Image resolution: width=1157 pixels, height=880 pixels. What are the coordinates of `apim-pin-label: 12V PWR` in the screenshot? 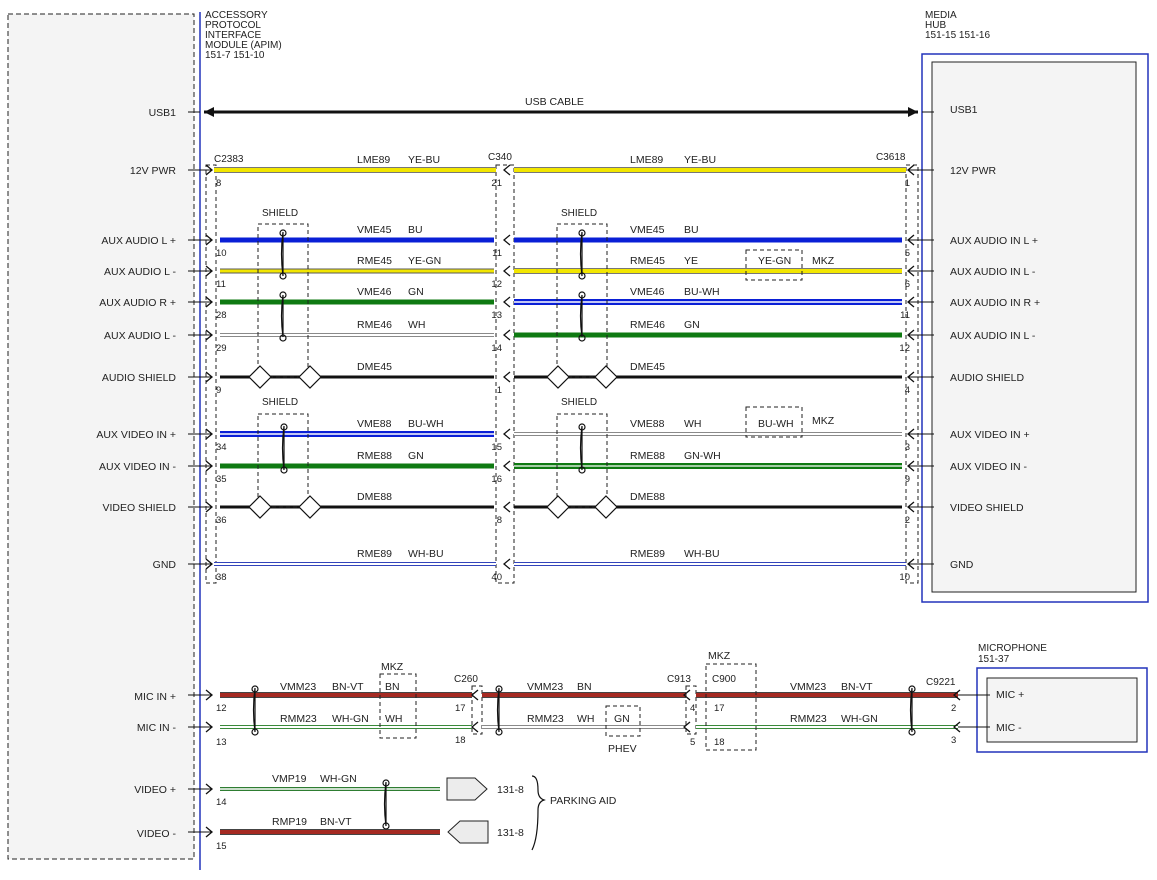 It's located at (153, 171).